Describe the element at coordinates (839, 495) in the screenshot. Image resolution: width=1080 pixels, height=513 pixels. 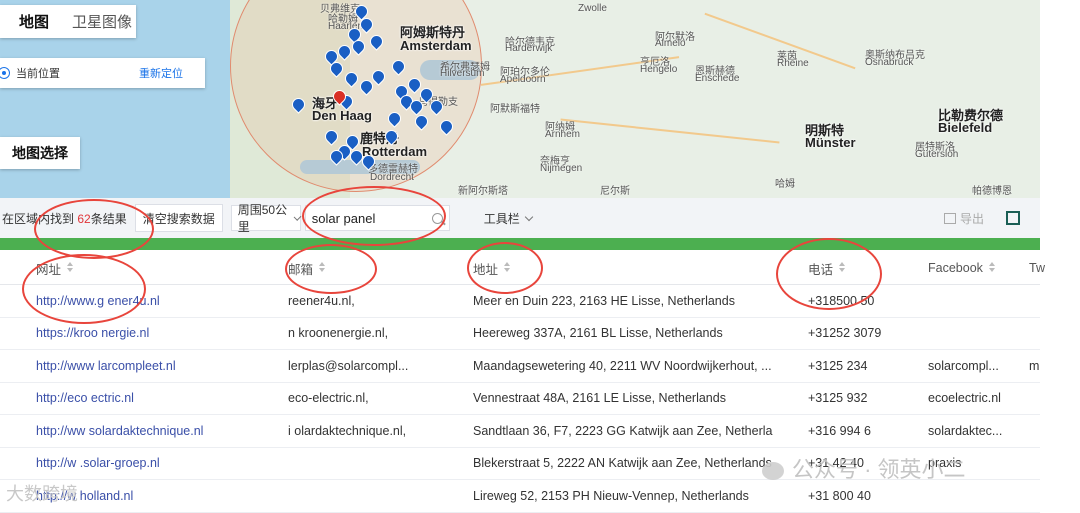
I see `phone-cell: +31 800 40` at that location.